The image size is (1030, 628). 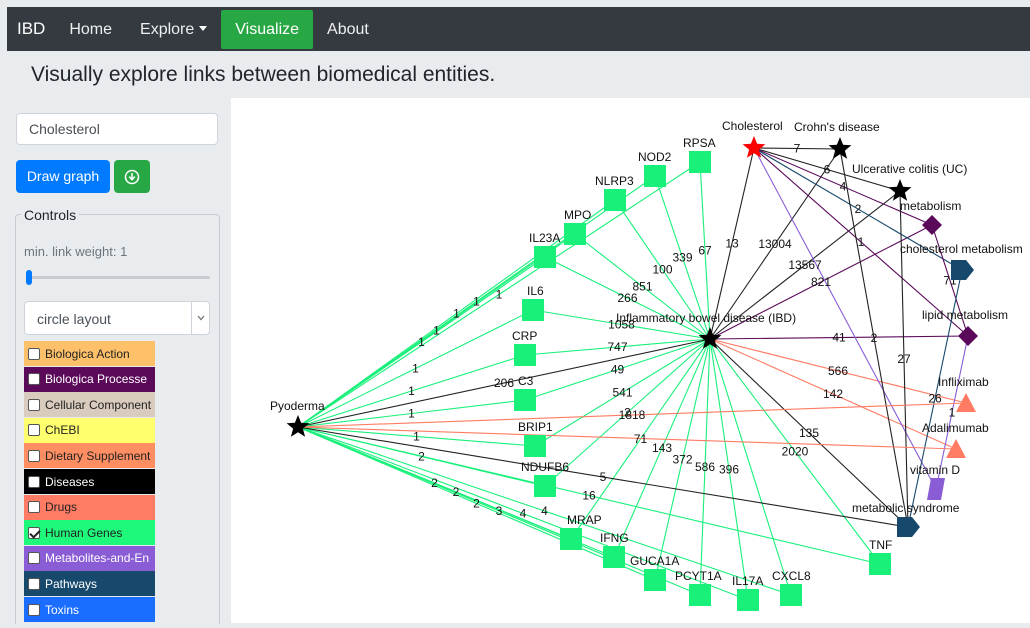 What do you see at coordinates (700, 162) in the screenshot?
I see `graph-node-rpsa` at bounding box center [700, 162].